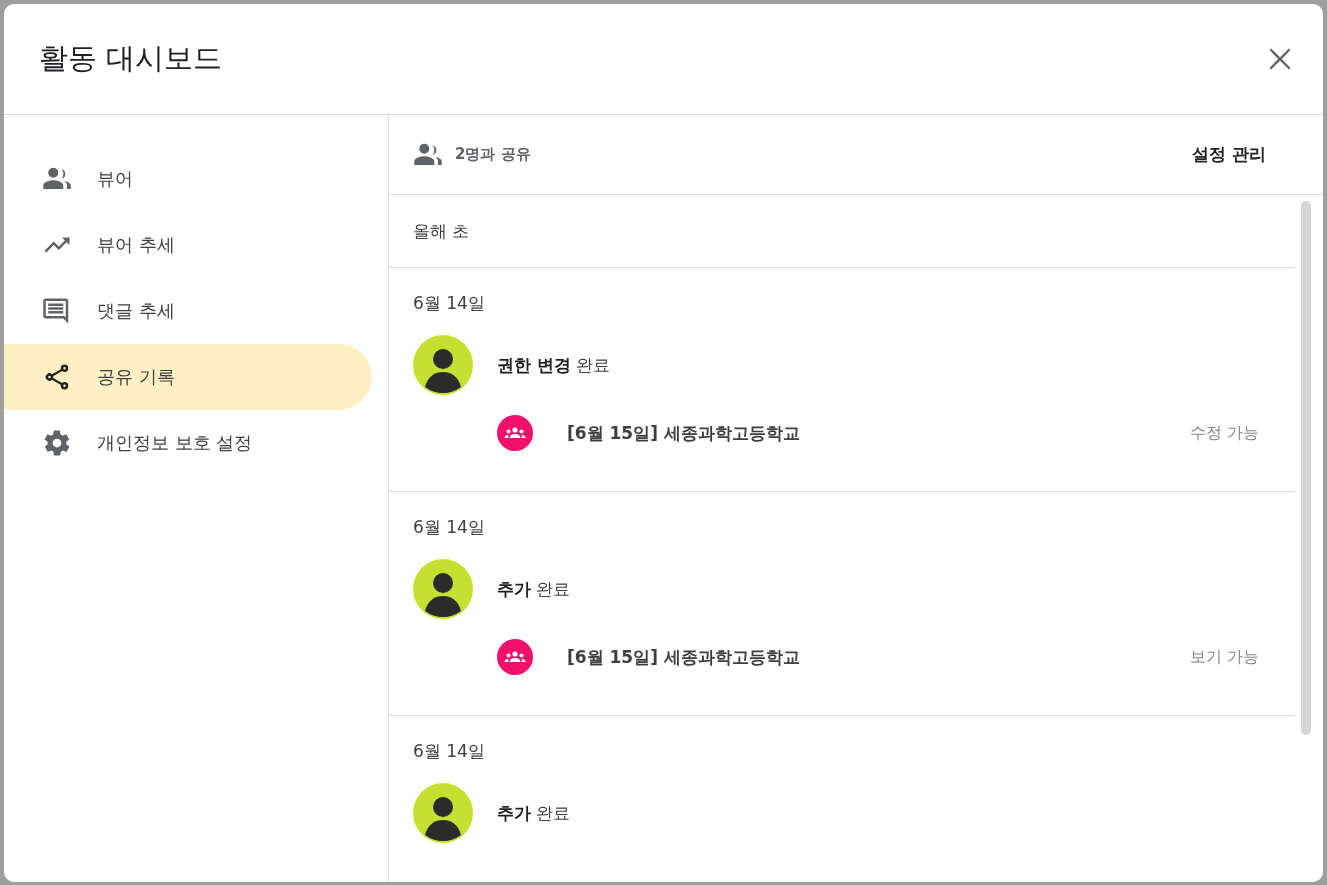 The image size is (1327, 885). Describe the element at coordinates (188, 377) in the screenshot. I see `sidebar-item: 공유 기록` at that location.